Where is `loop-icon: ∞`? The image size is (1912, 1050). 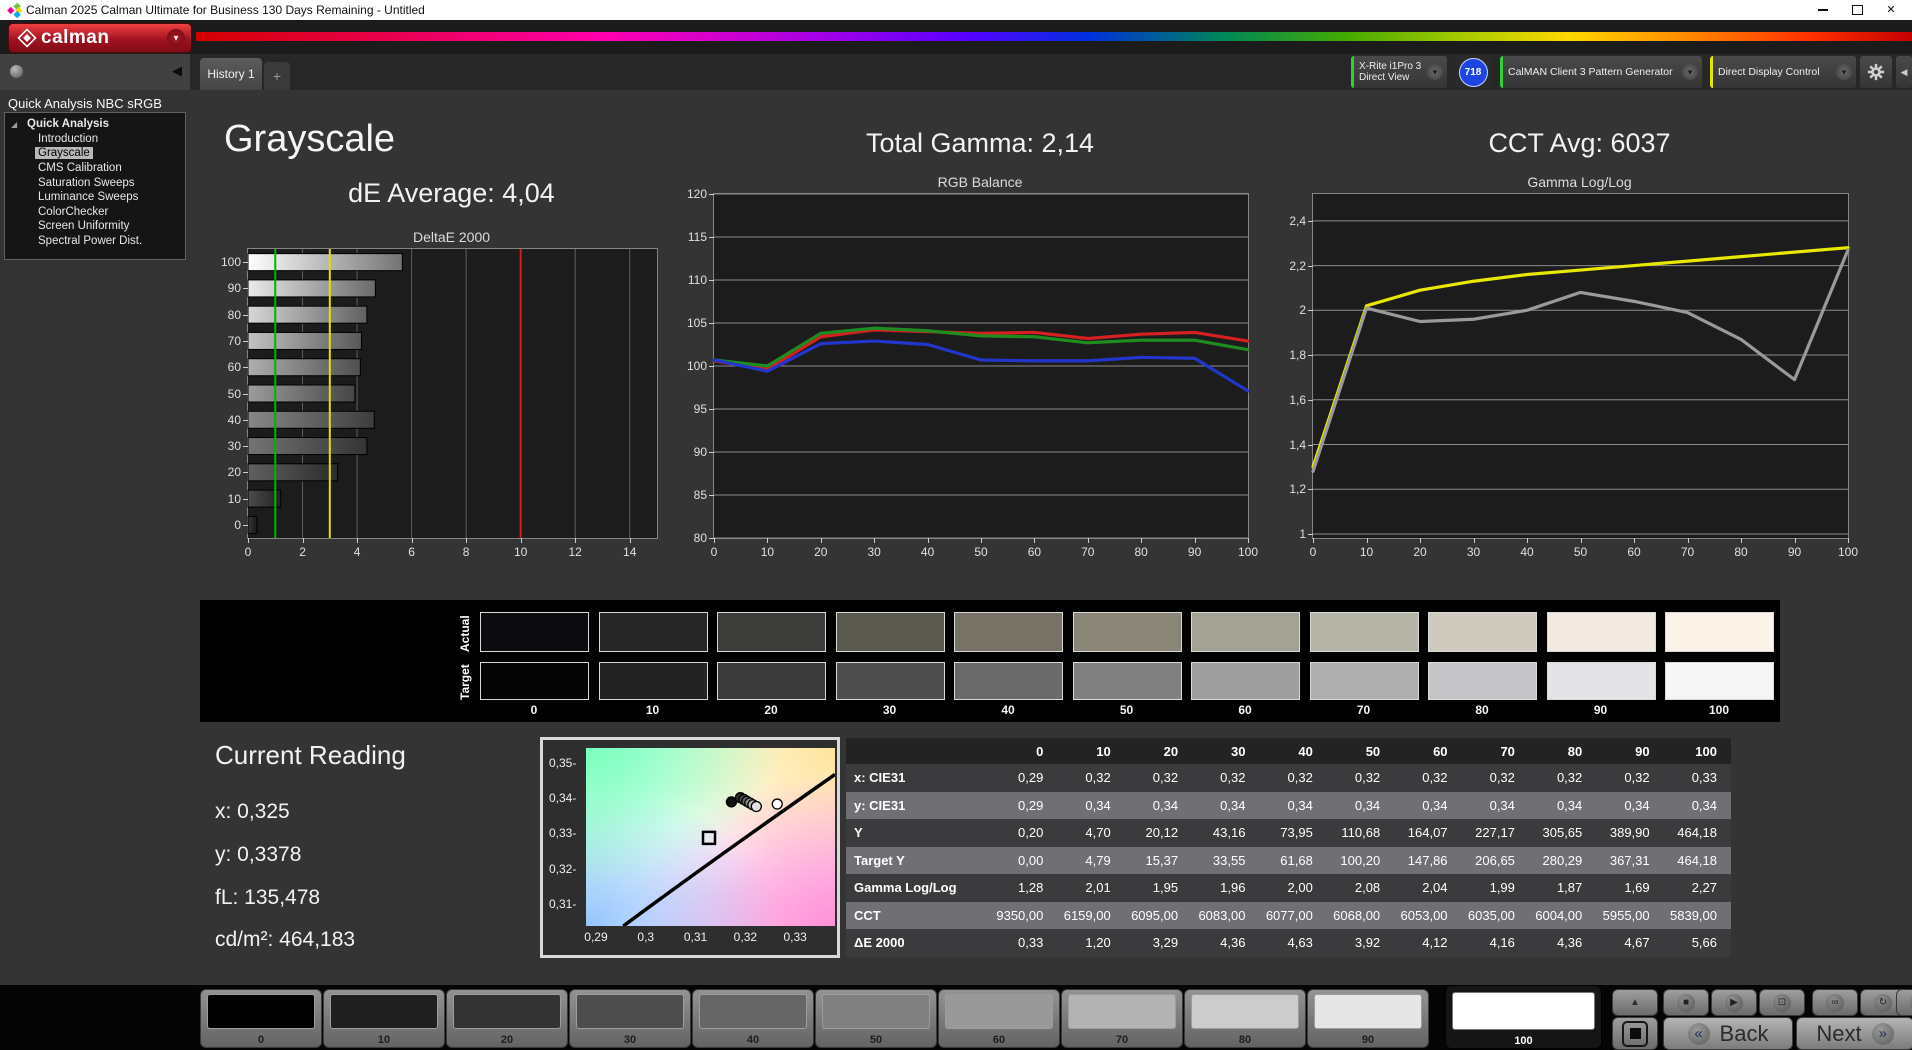
loop-icon: ∞ is located at coordinates (1835, 1002).